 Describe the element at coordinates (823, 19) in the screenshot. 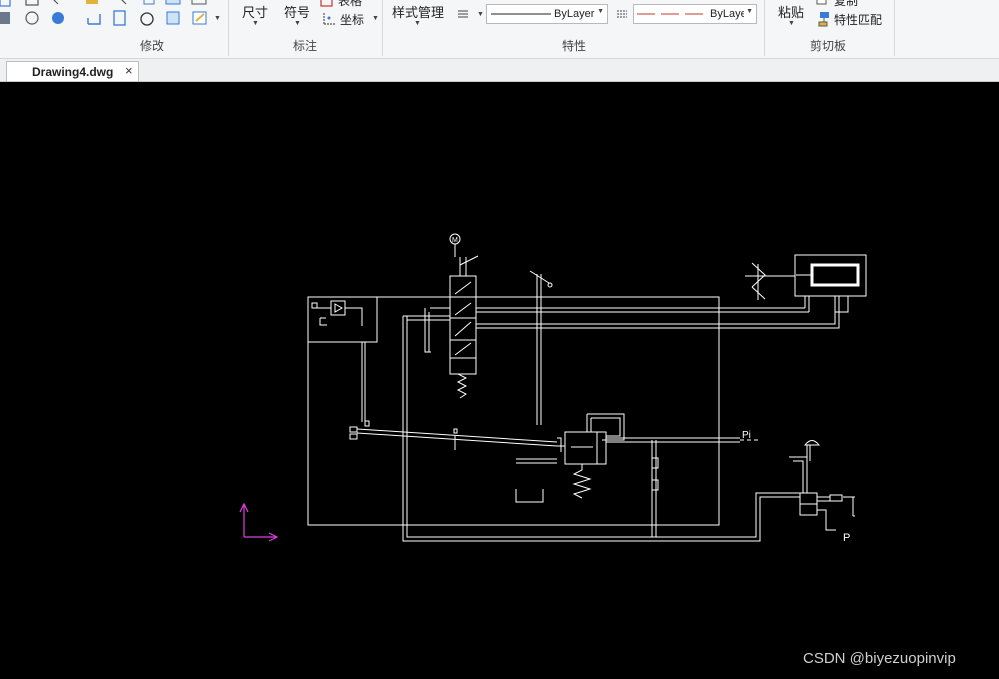

I see `match-properties-icon` at that location.